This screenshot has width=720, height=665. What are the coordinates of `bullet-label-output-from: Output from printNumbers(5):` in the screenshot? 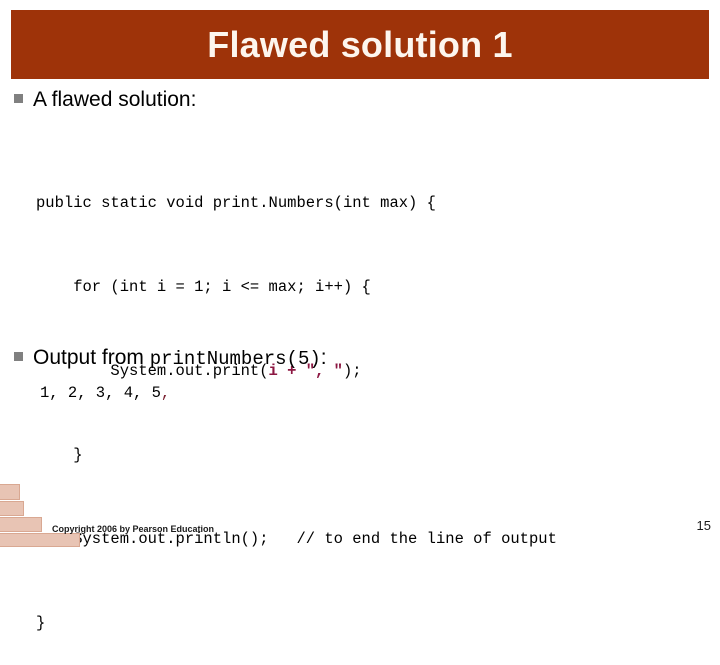 It's located at (180, 358).